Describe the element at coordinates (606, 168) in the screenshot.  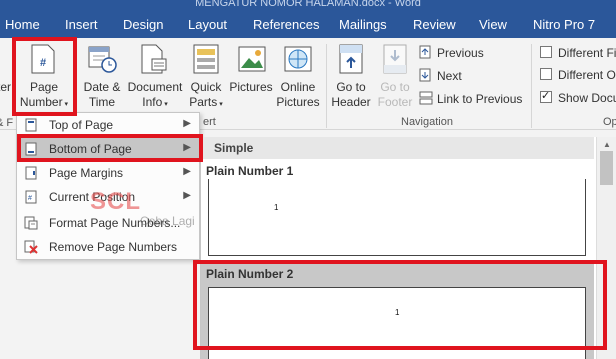
I see `scrollbar-thumb` at that location.